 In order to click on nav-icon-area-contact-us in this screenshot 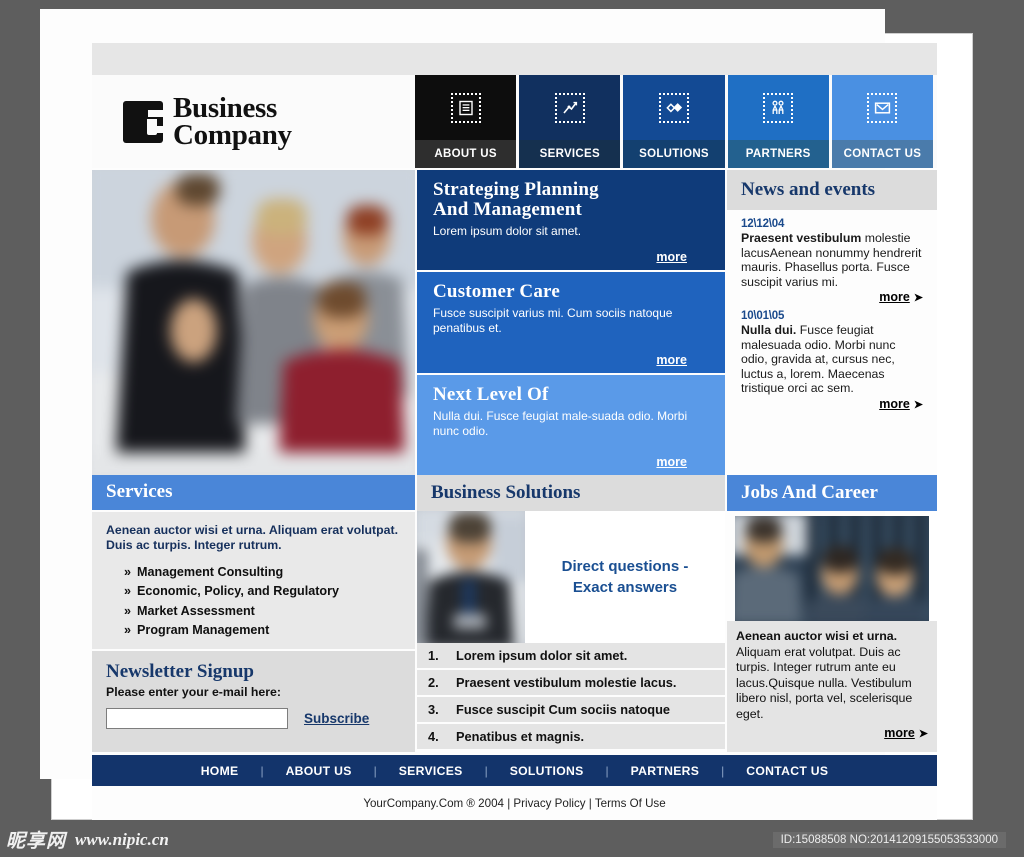, I will do `click(882, 107)`.